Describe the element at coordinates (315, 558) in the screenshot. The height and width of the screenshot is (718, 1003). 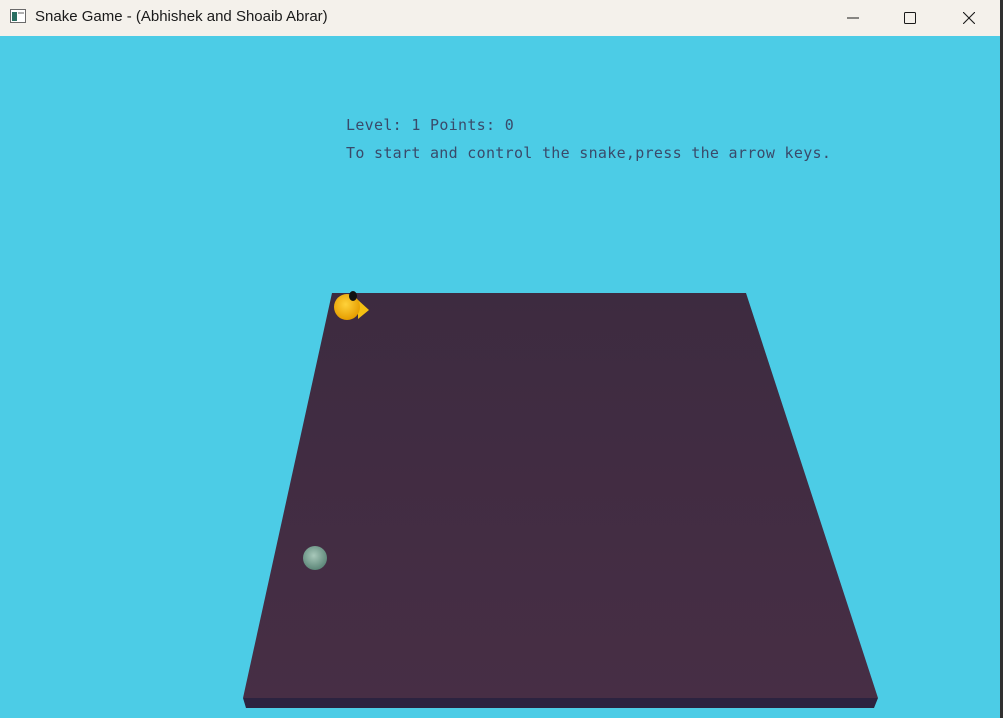
I see `food-item` at that location.